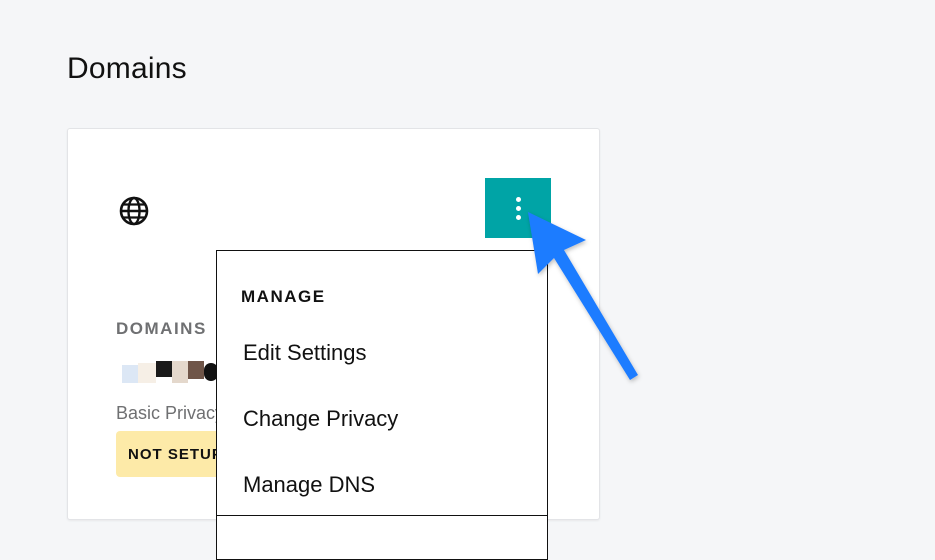 This screenshot has height=560, width=935. I want to click on menu-item-manage-dns: Manage DNS, so click(309, 485).